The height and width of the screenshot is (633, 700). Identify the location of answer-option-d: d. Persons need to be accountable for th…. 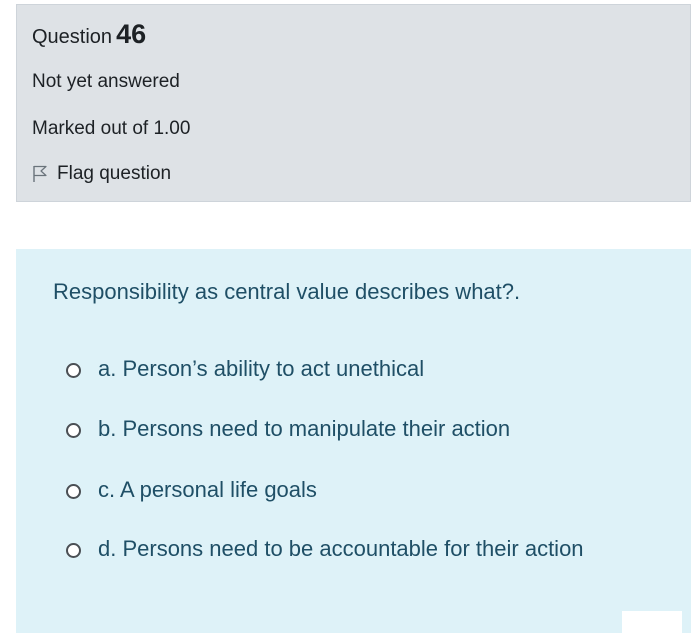
(361, 552).